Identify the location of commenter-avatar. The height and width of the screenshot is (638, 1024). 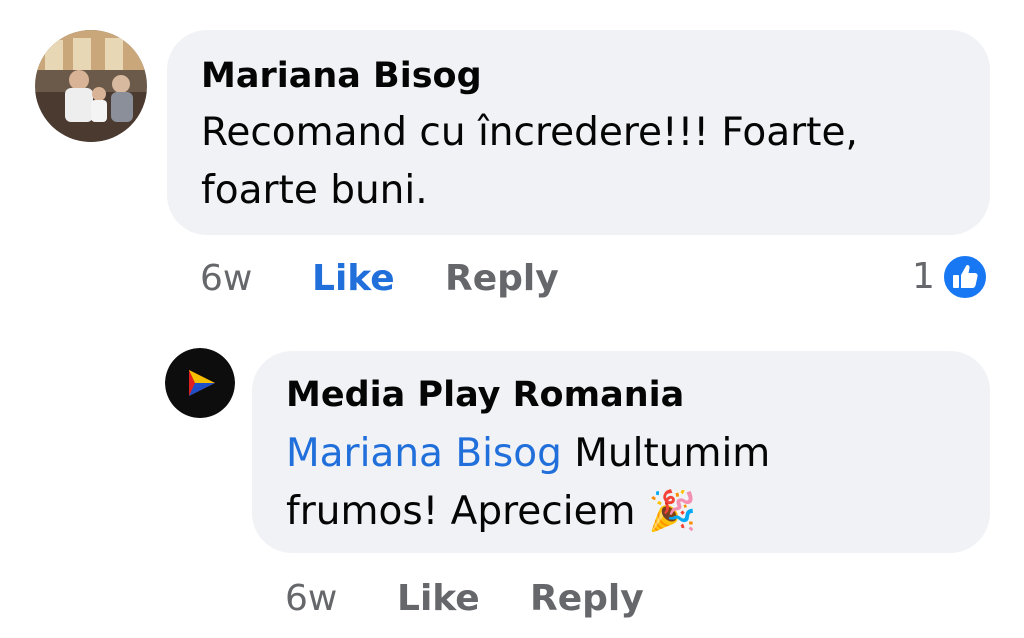
(91, 86).